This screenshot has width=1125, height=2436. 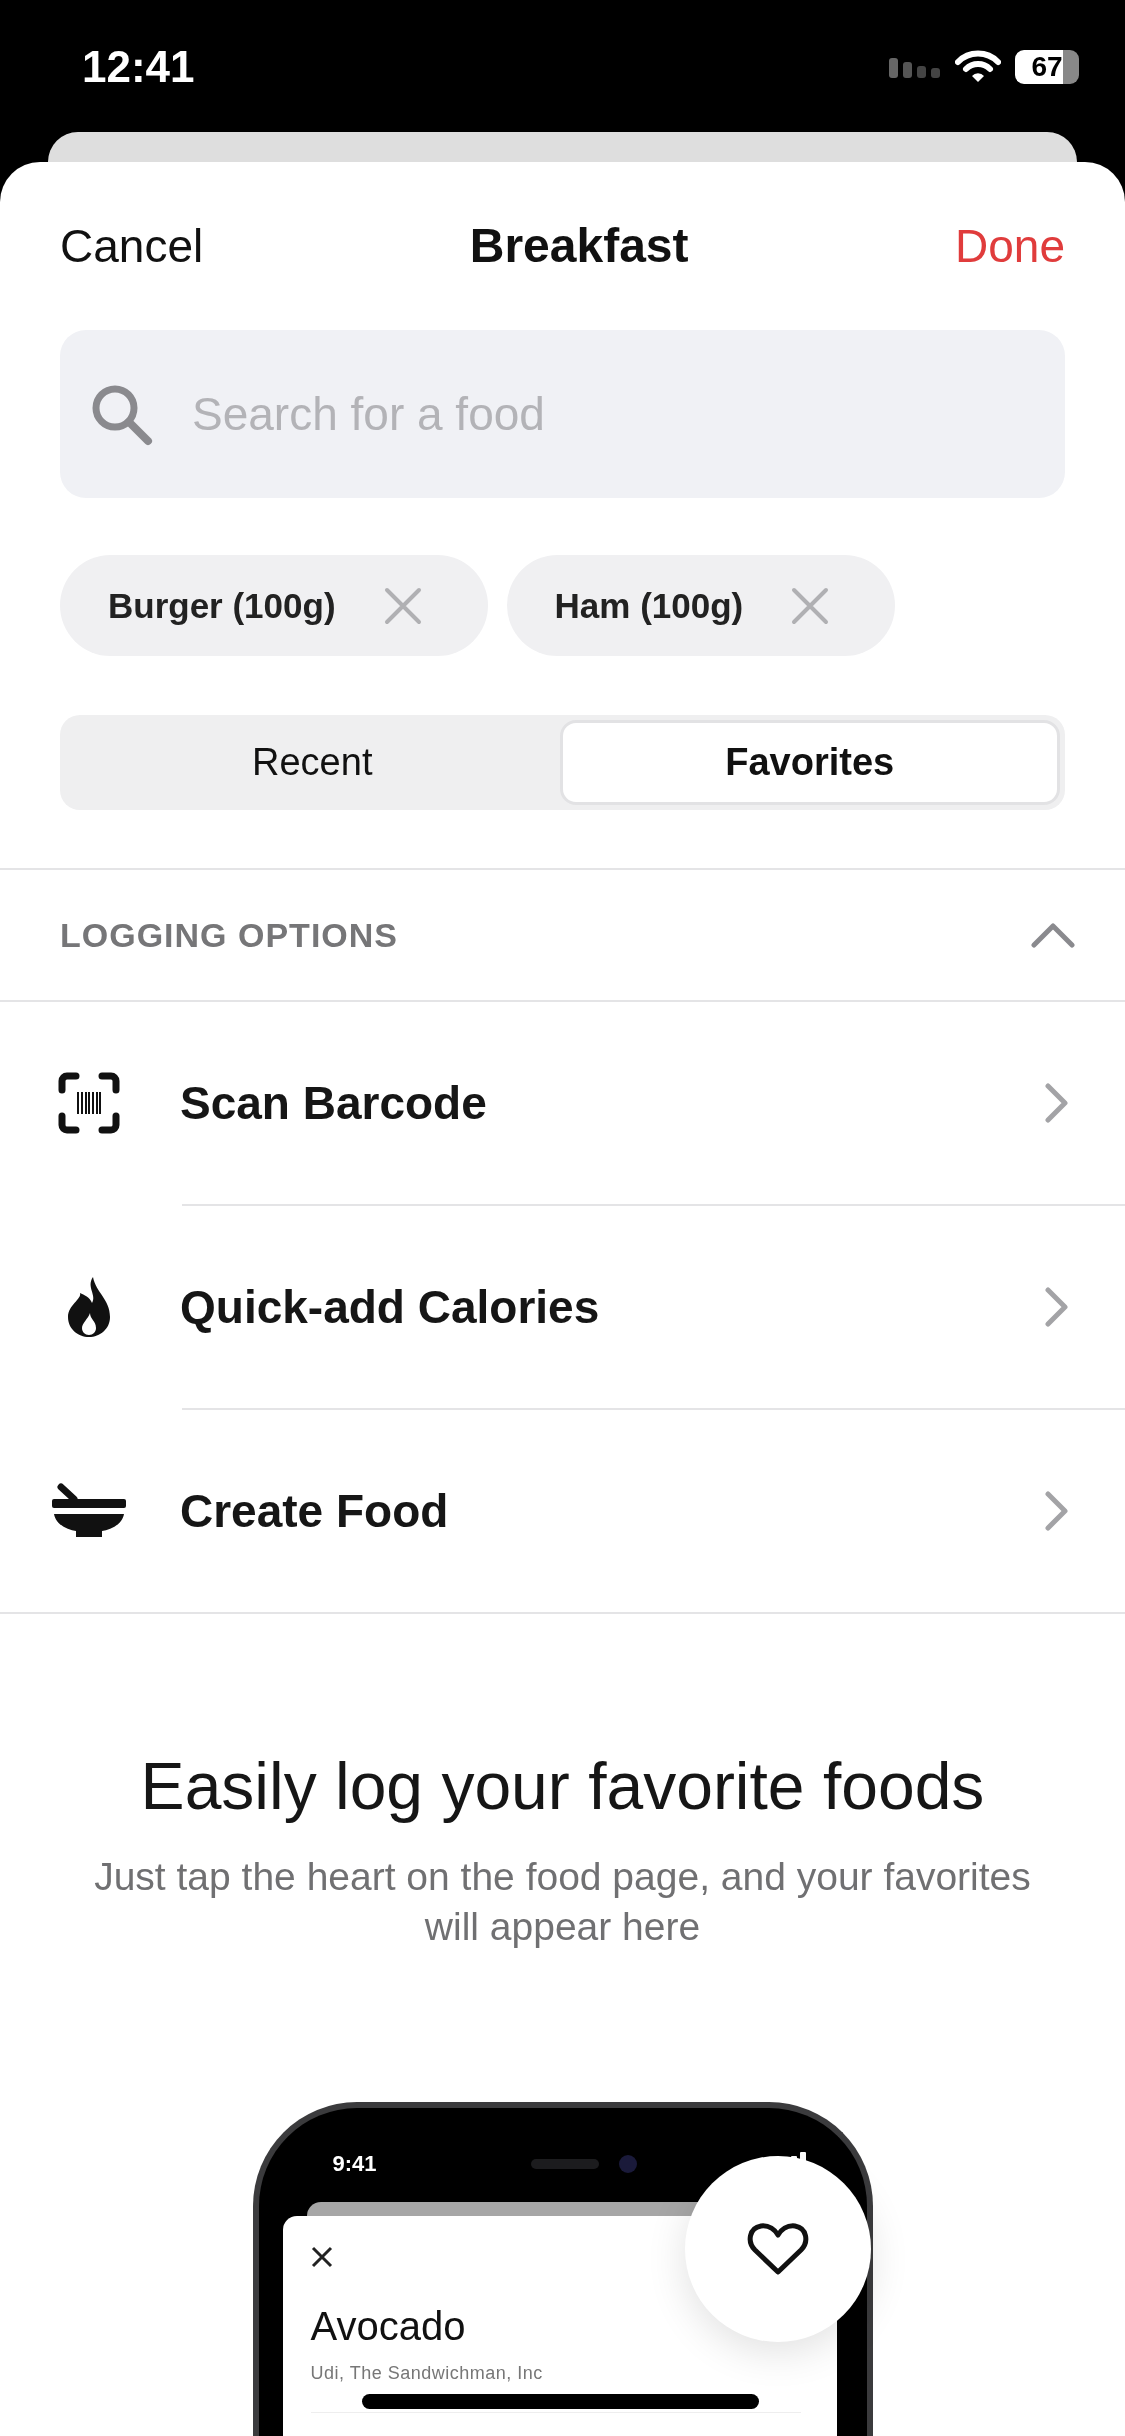 What do you see at coordinates (579, 246) in the screenshot?
I see `screen-title: Breakfast` at bounding box center [579, 246].